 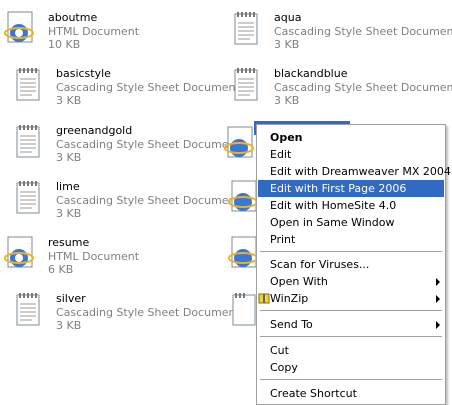 What do you see at coordinates (313, 393) in the screenshot?
I see `menu-label: Create Shortcut` at bounding box center [313, 393].